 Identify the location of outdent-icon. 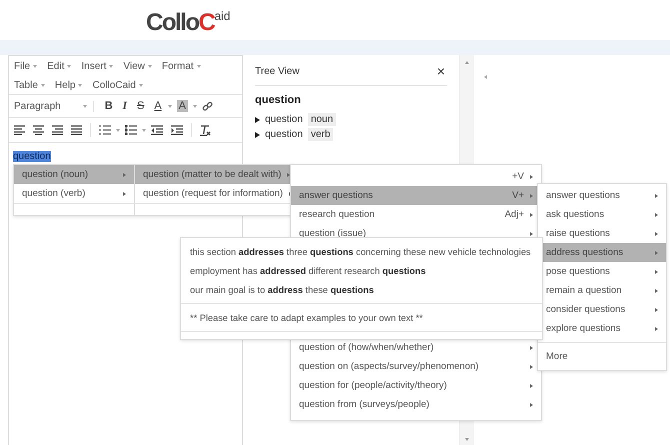
(157, 130).